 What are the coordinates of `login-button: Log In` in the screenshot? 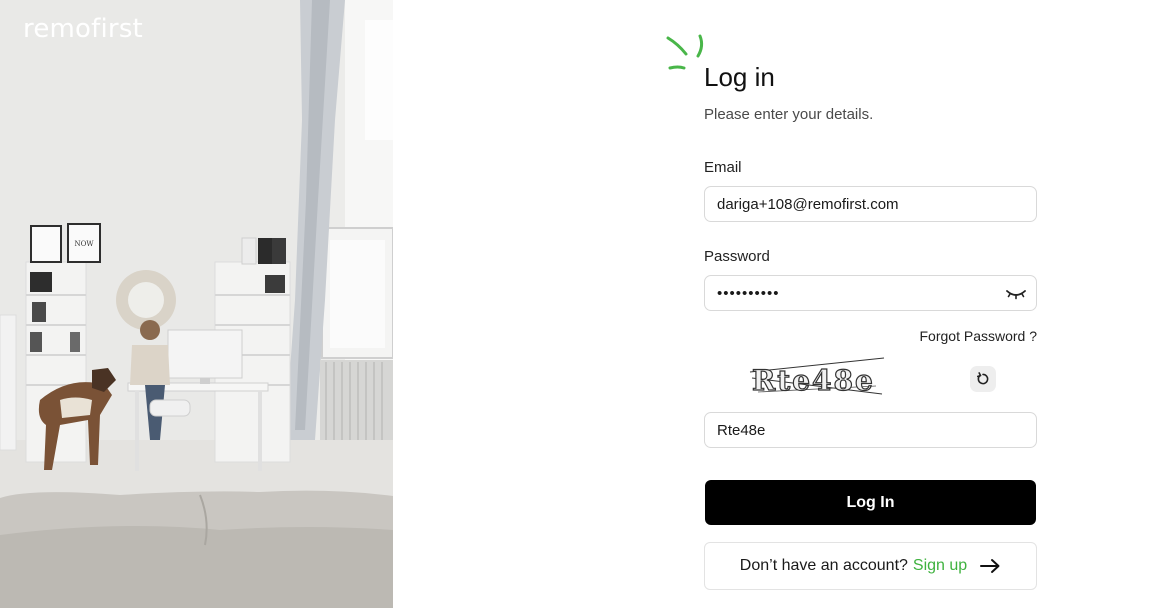 It's located at (870, 502).